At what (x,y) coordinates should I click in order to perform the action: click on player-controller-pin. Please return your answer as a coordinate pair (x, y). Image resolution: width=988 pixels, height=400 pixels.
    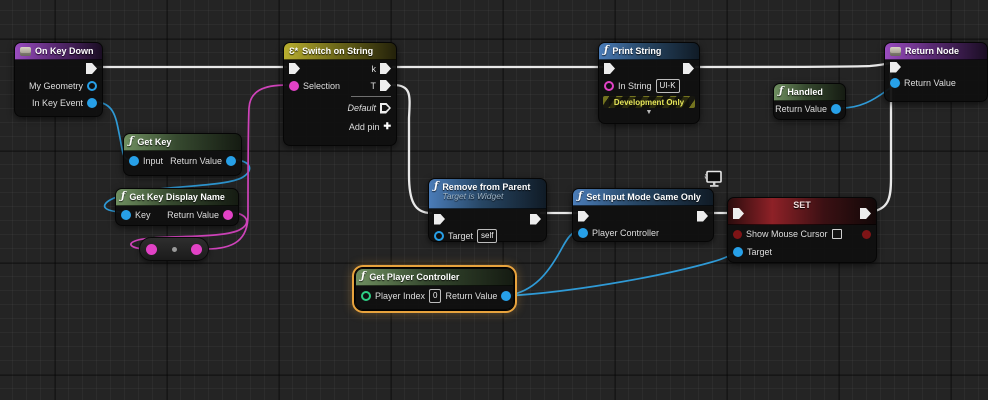
    Looking at the image, I should click on (583, 232).